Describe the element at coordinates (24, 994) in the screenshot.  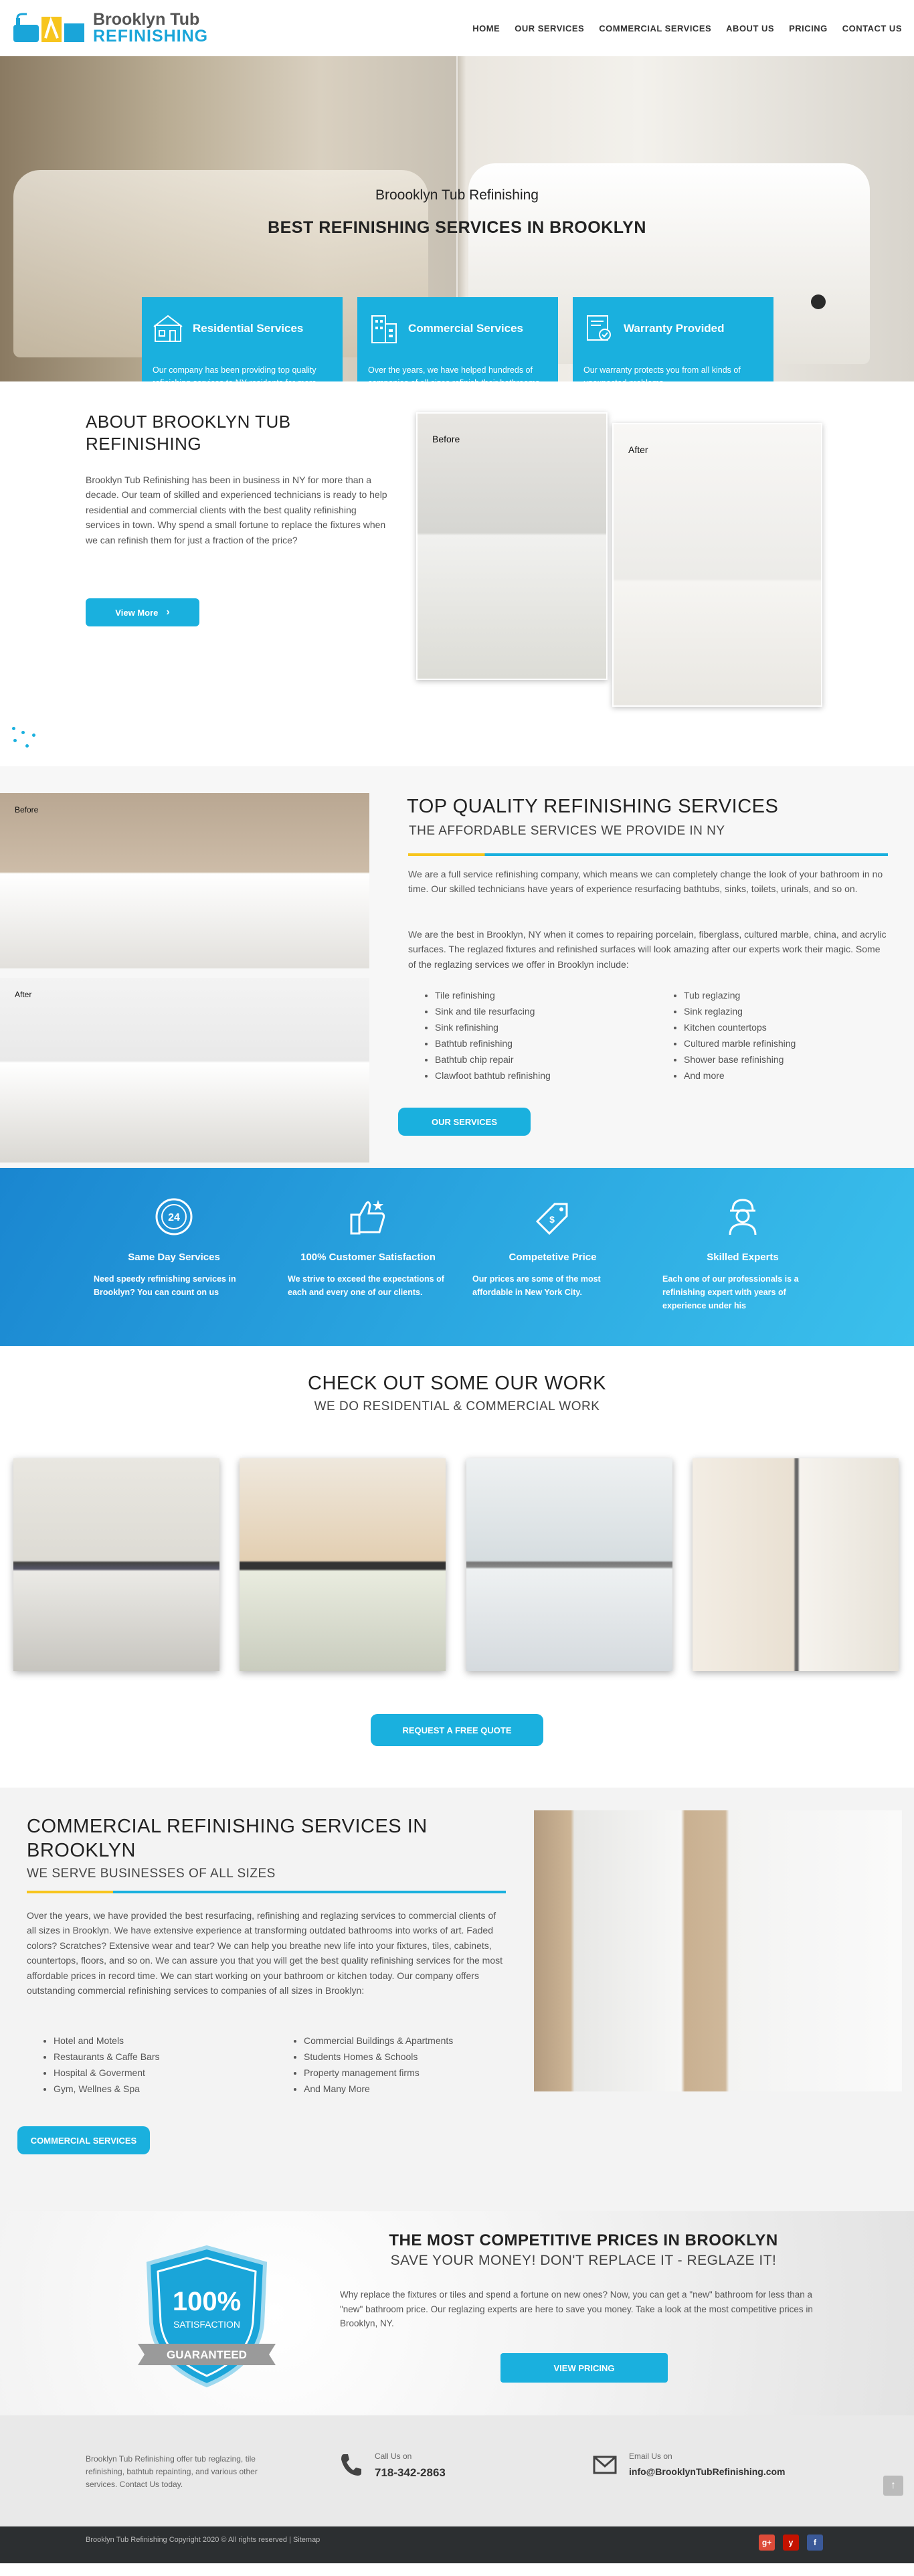
I see `tq-after-label: After` at that location.